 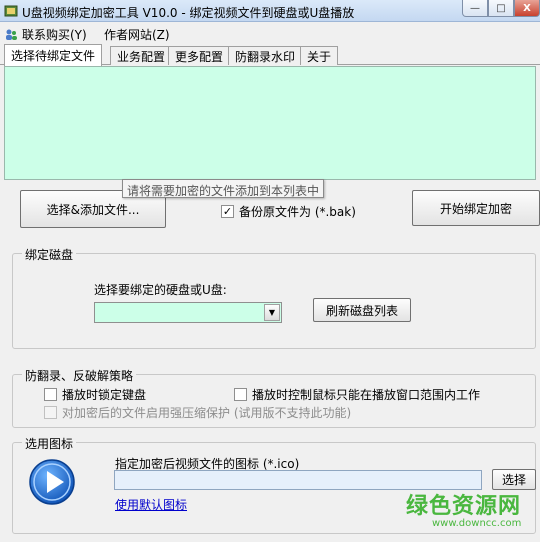 I want to click on menu-bar: 联系购买(Y) 作者网站(Z), so click(x=270, y=33).